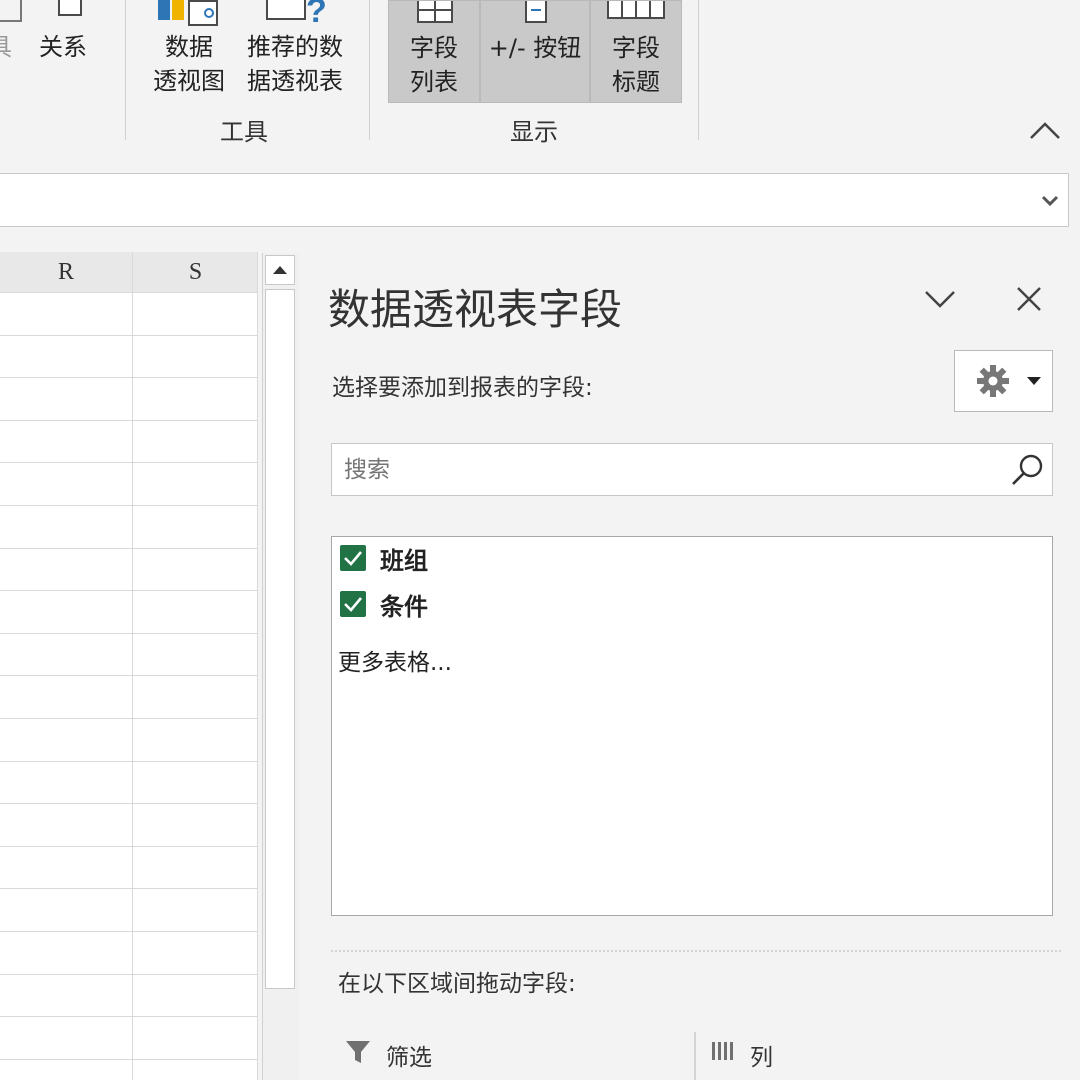 The height and width of the screenshot is (1080, 1080). Describe the element at coordinates (761, 1058) in the screenshot. I see `columns-area-label: 列` at that location.